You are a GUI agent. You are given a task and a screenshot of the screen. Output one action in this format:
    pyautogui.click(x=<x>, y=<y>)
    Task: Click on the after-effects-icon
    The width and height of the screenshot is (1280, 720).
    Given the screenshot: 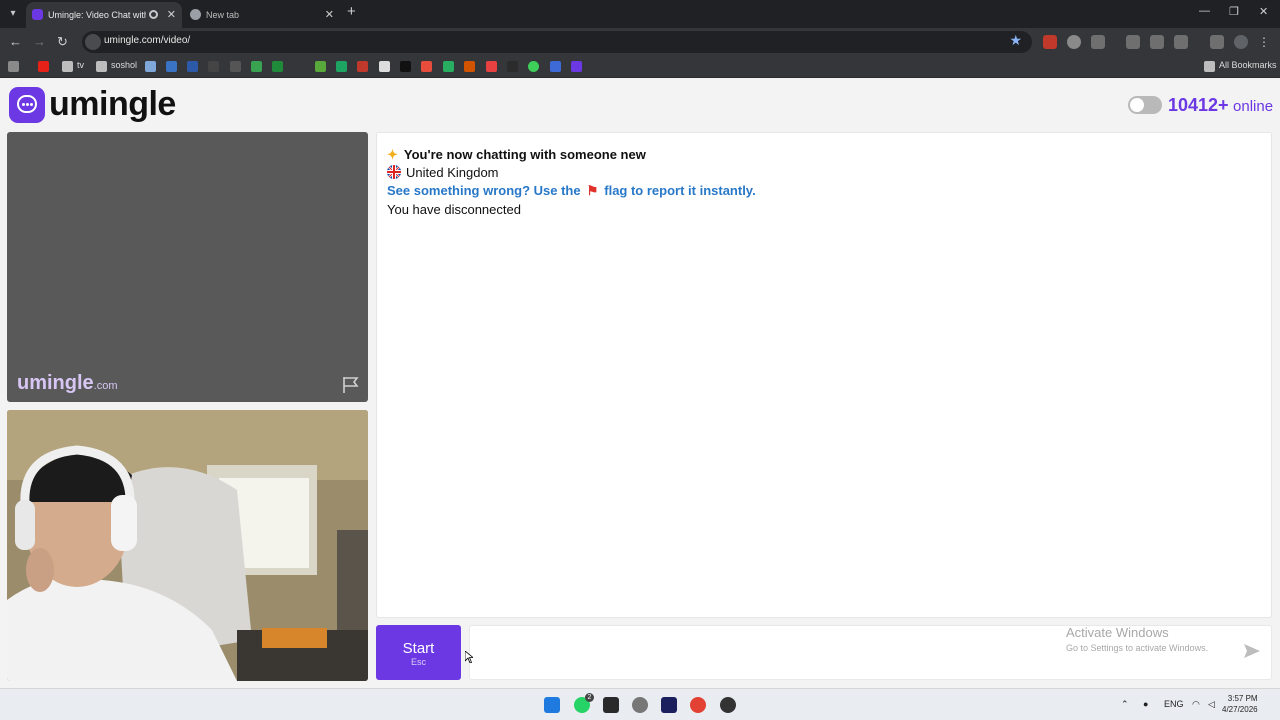 What is the action you would take?
    pyautogui.click(x=669, y=705)
    